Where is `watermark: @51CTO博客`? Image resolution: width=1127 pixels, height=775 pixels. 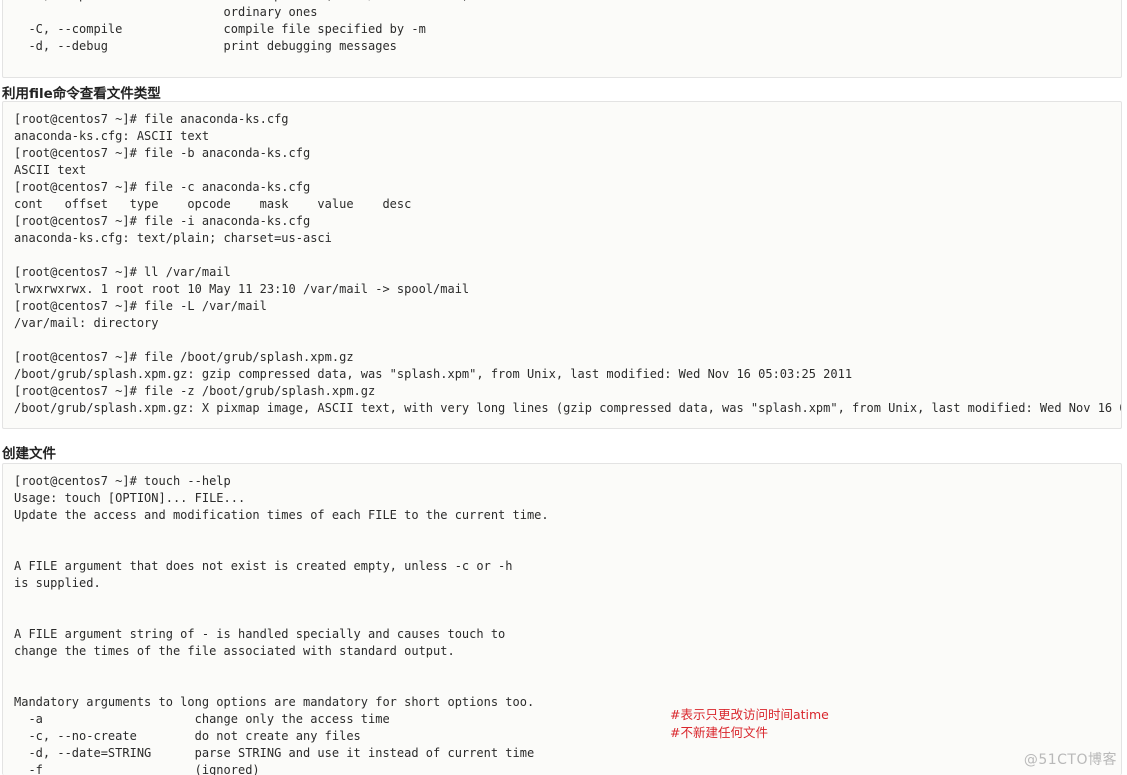
watermark: @51CTO博客 is located at coordinates (1070, 760).